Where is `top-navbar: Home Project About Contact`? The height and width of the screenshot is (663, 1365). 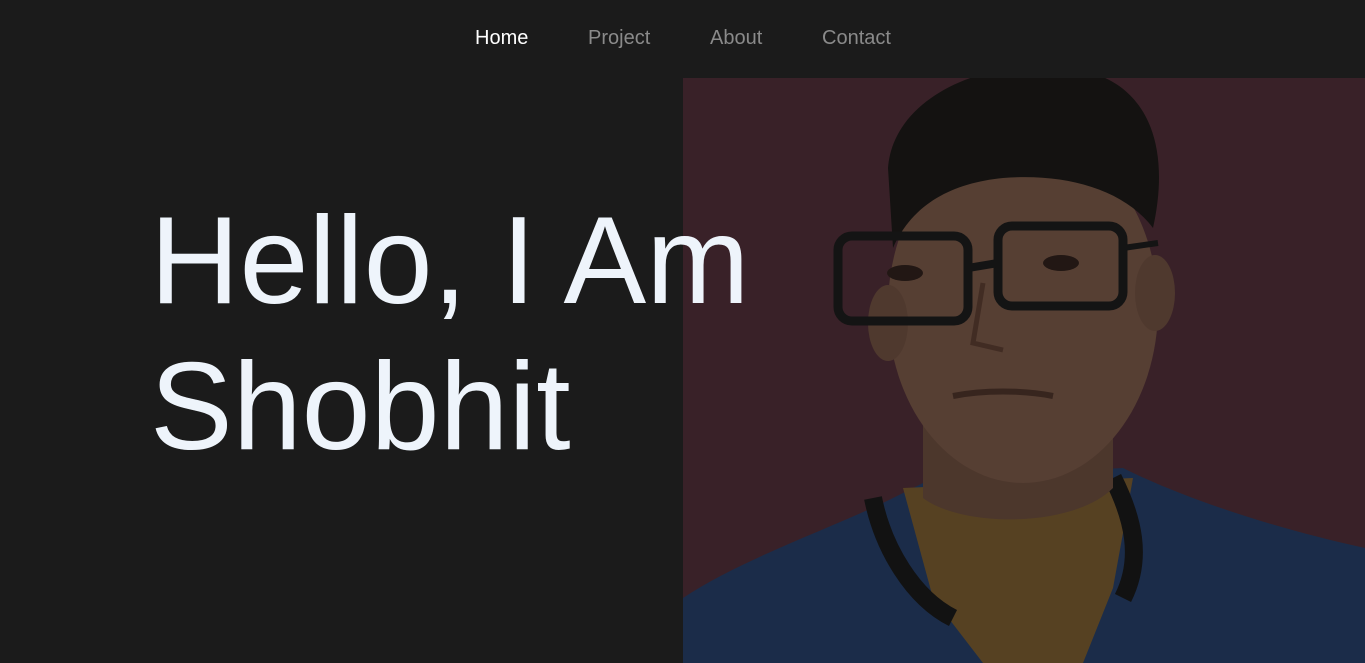 top-navbar: Home Project About Contact is located at coordinates (682, 39).